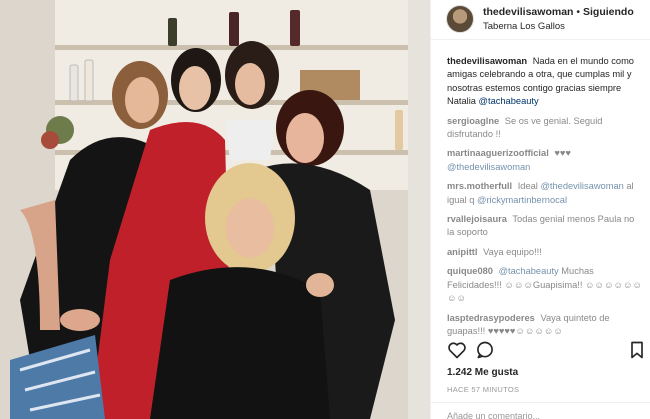 The height and width of the screenshot is (419, 650). Describe the element at coordinates (470, 271) in the screenshot. I see `comment-username: quique080` at that location.